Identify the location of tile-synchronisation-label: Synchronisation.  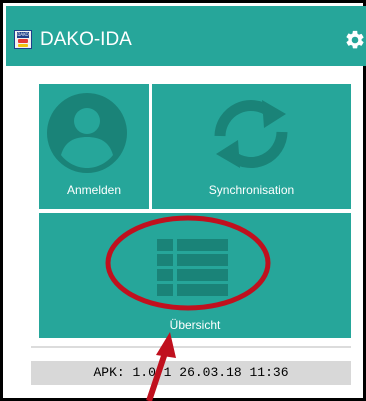
(251, 190).